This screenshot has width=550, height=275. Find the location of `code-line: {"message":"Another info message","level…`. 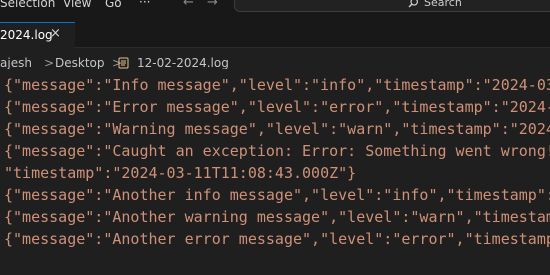

code-line: {"message":"Another info message","level… is located at coordinates (277, 195).